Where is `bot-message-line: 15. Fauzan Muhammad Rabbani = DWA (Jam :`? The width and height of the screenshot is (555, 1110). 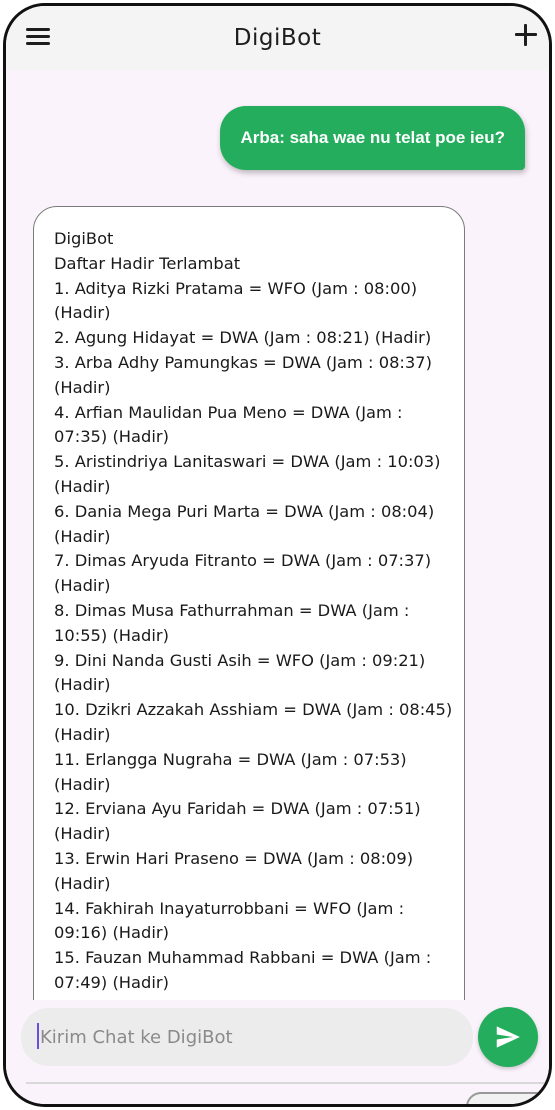
bot-message-line: 15. Fauzan Muhammad Rabbani = DWA (Jam : is located at coordinates (243, 958).